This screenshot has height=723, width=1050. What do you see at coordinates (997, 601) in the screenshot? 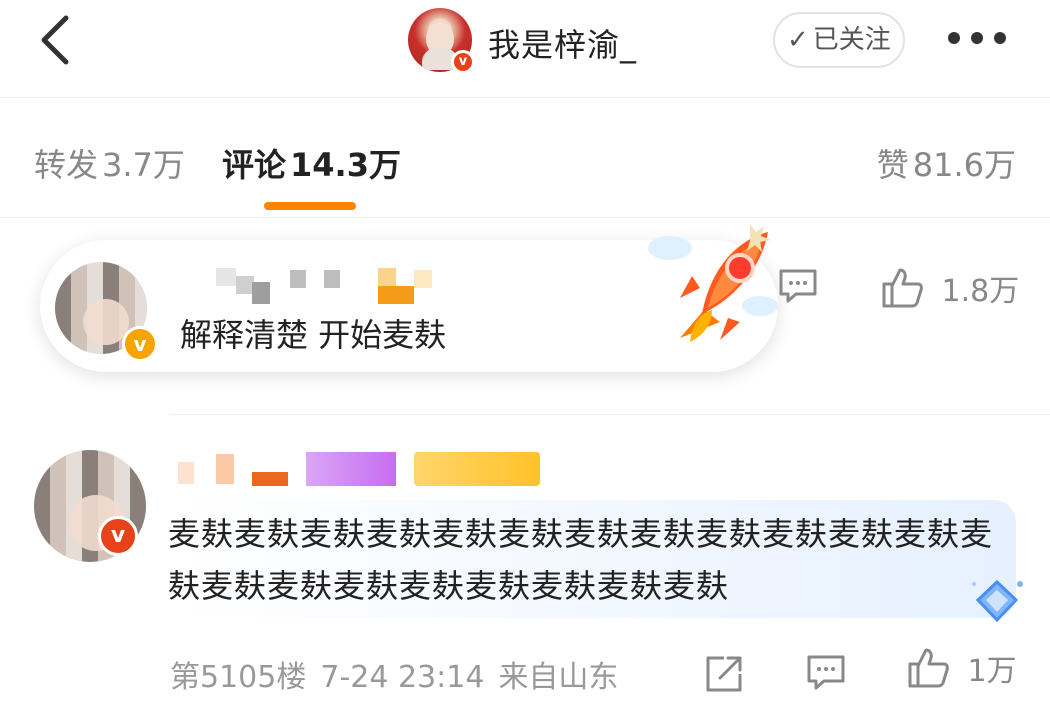
I see `diamond-icon` at bounding box center [997, 601].